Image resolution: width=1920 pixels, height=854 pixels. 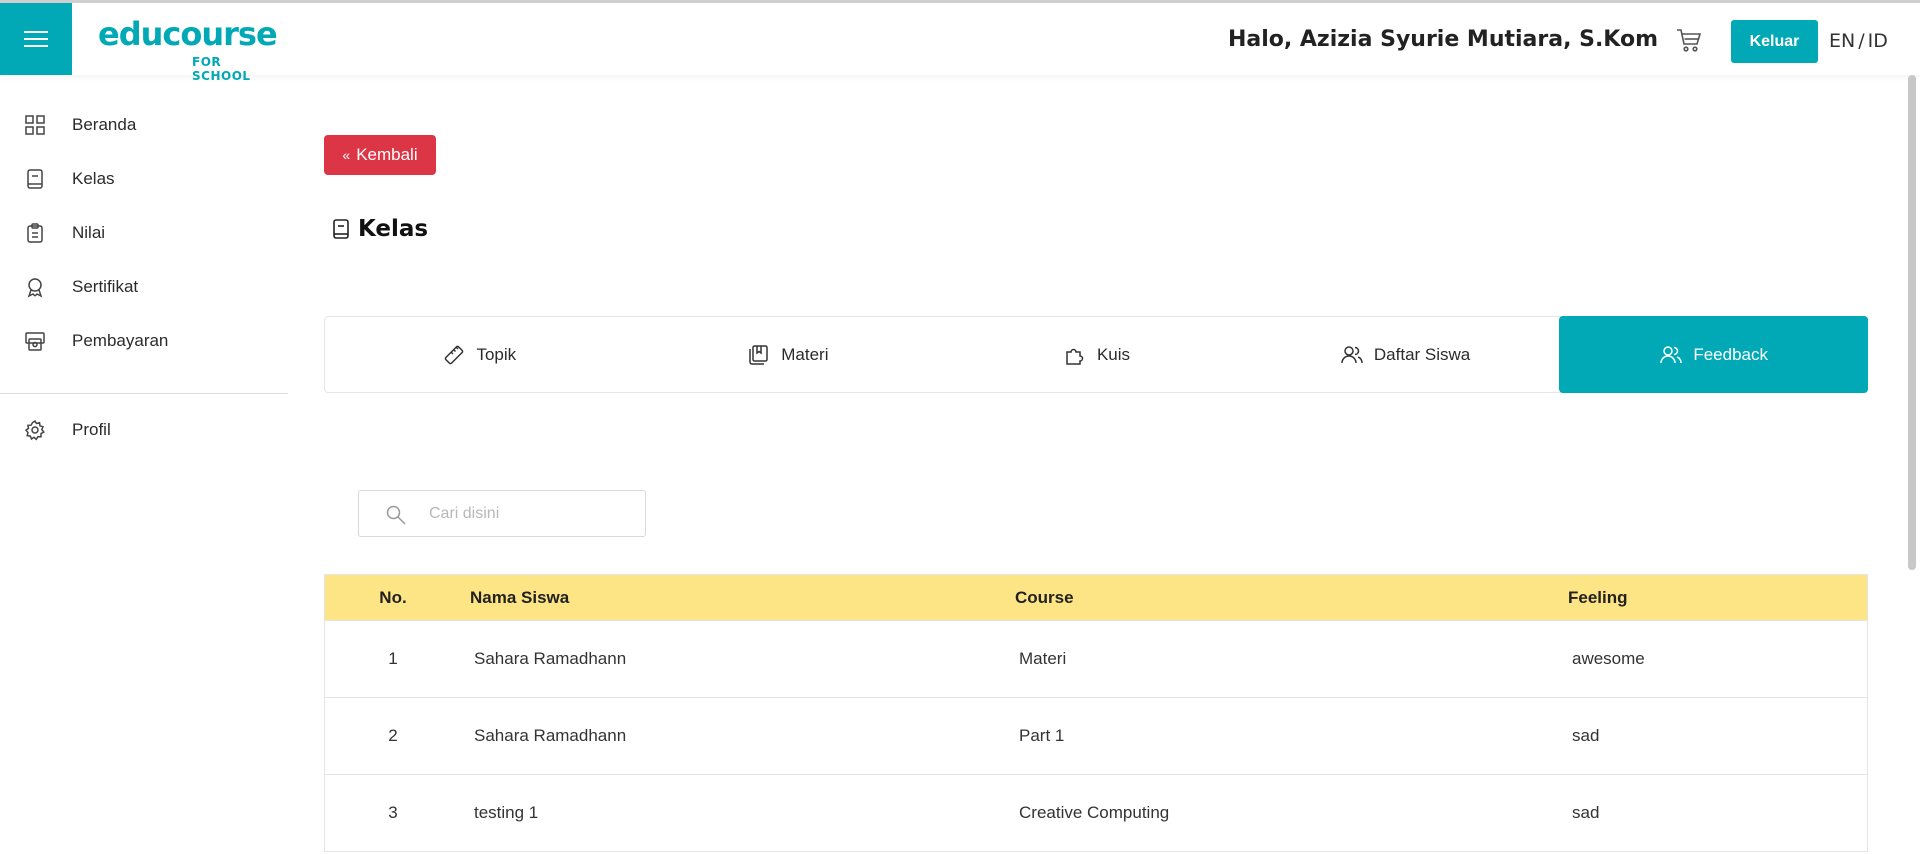 What do you see at coordinates (1442, 39) in the screenshot?
I see `user-greeting: Halo, Azizia Syurie Mutiara, S.Kom` at bounding box center [1442, 39].